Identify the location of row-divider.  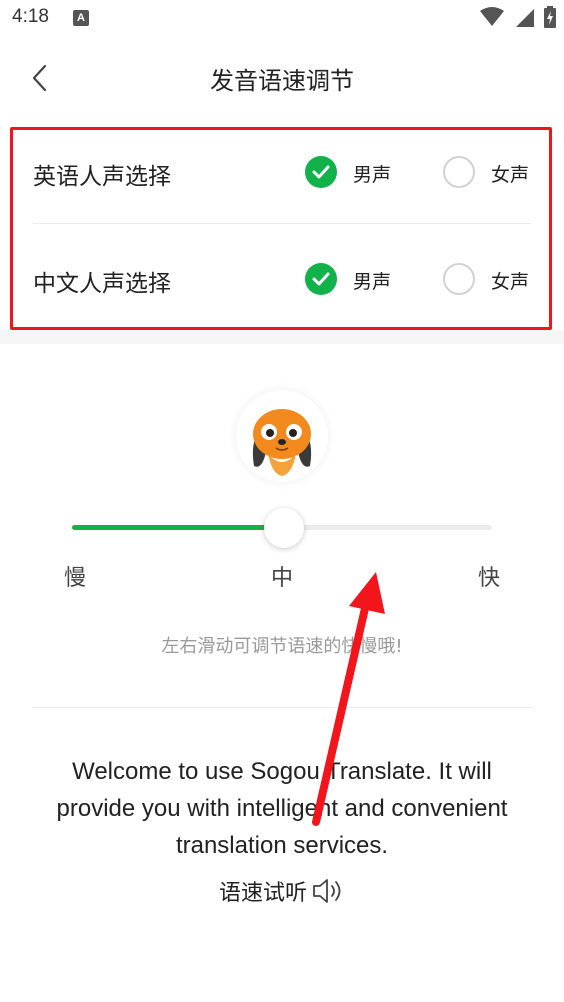
(282, 223).